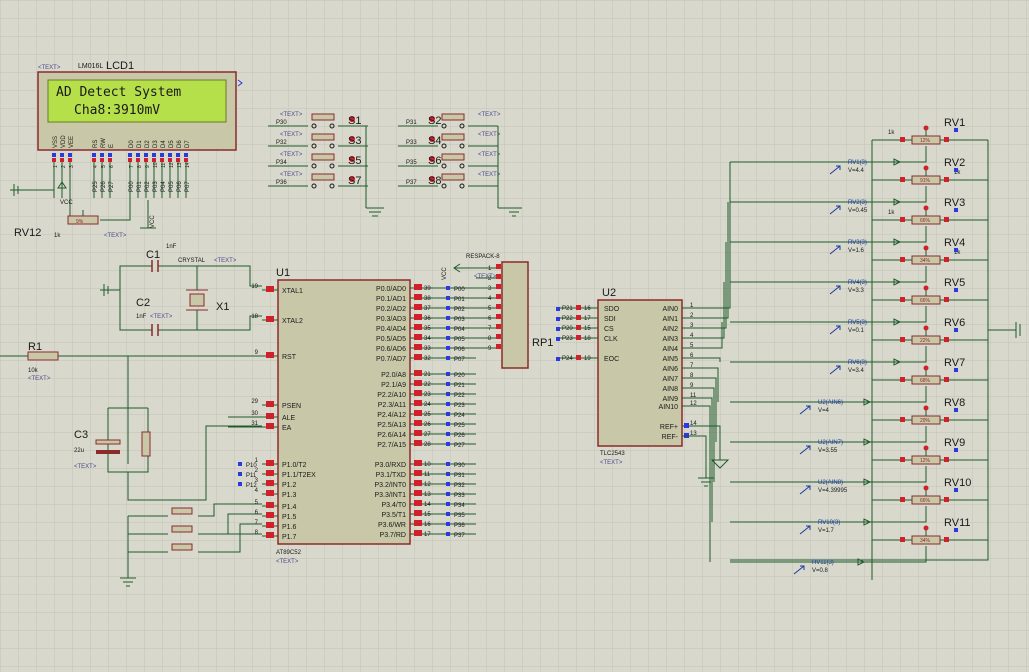 This screenshot has height=672, width=1029. I want to click on switch-ref-label: S5, so click(354, 161).